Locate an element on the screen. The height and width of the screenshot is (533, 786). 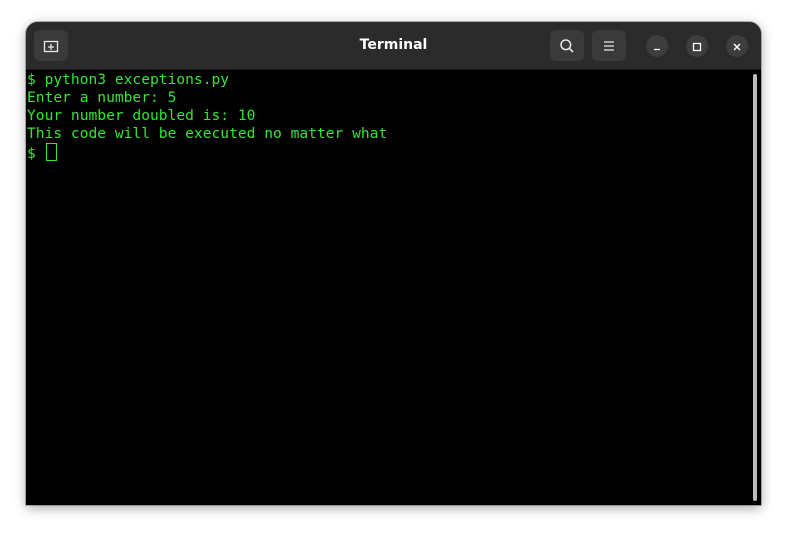
close-button is located at coordinates (737, 46).